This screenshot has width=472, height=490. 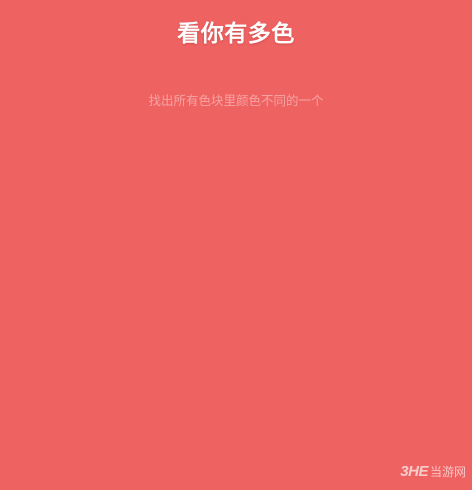 What do you see at coordinates (236, 34) in the screenshot?
I see `game-title: 看你有多色` at bounding box center [236, 34].